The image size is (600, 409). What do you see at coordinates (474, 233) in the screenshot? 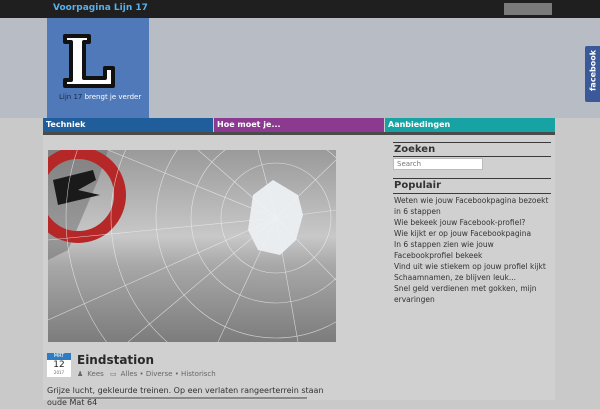
I see `popular-item: Wie kijkt er op jouw Facebookpagina` at bounding box center [474, 233].